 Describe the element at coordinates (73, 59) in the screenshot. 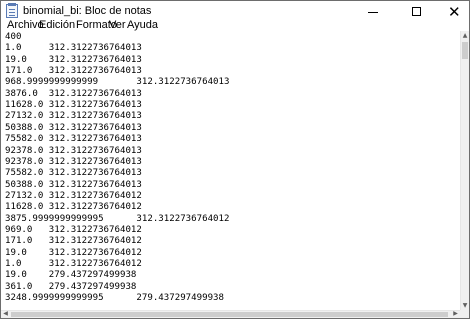

I see `text-line: 19.0 312.3122736764013` at that location.